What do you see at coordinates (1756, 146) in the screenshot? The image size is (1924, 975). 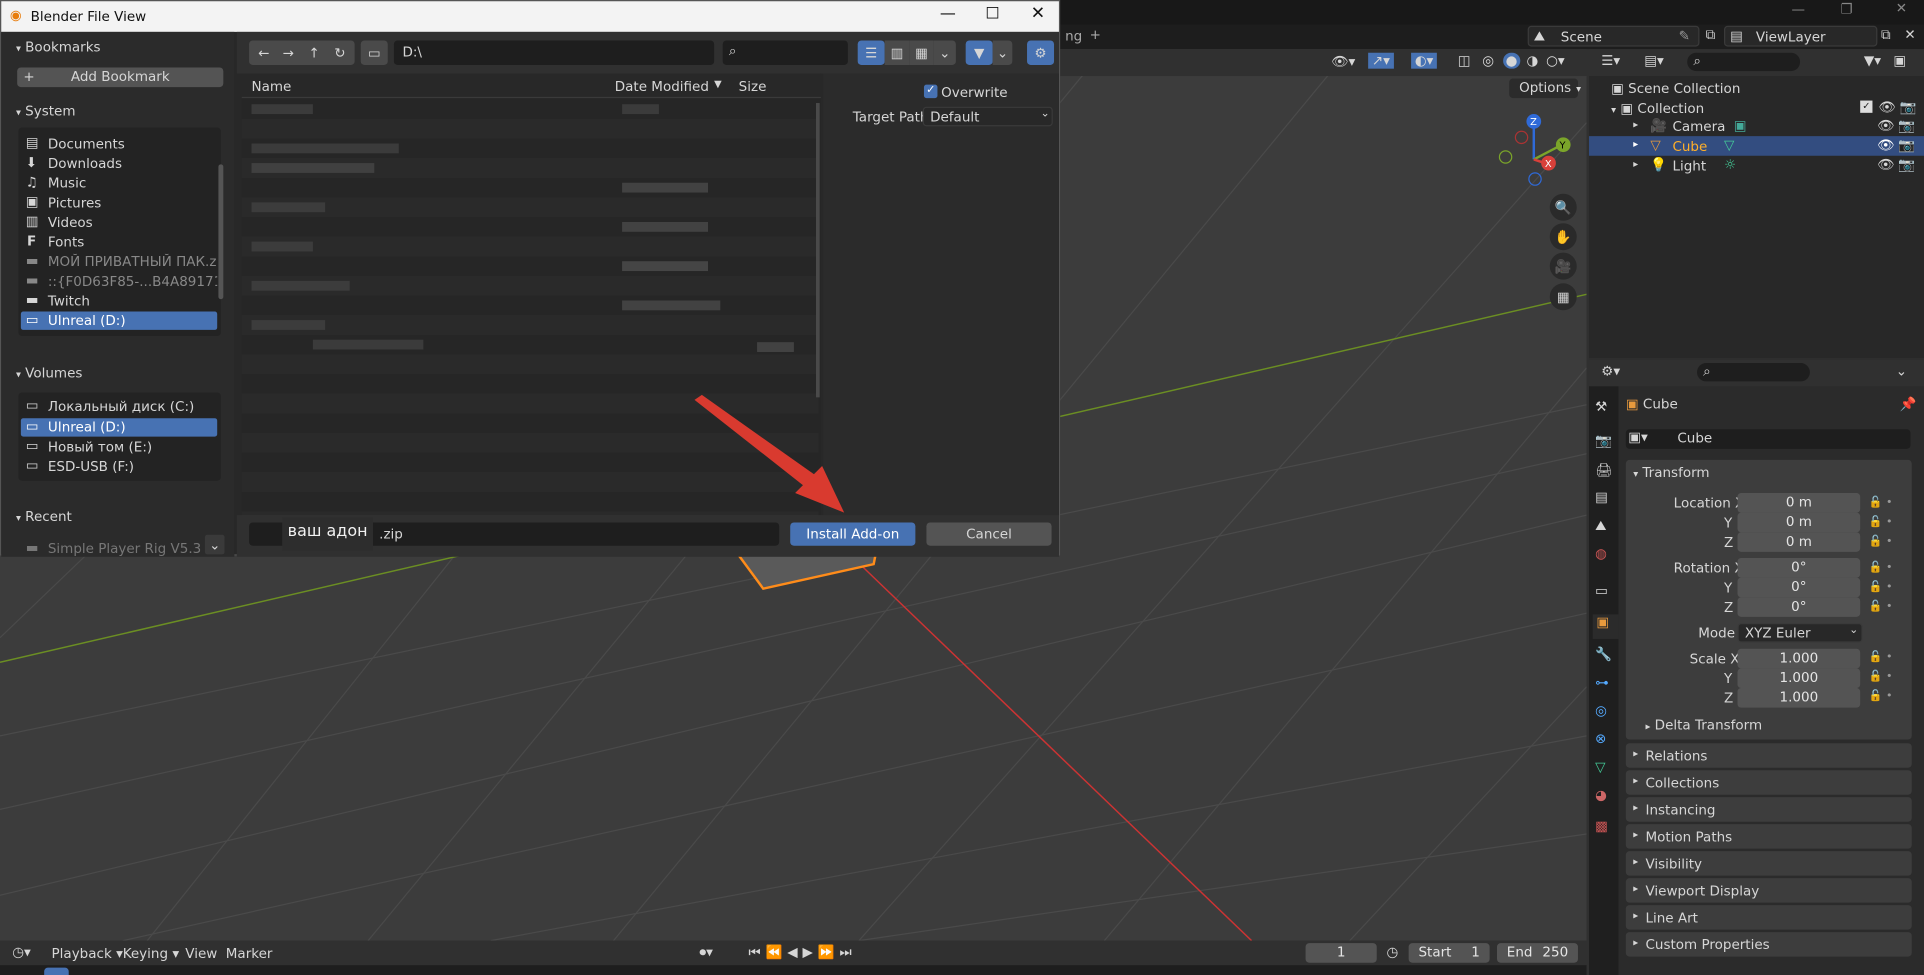 I see `outliner-item-cube: ▸ ▽ Cube ▽ 👁 📷` at bounding box center [1756, 146].